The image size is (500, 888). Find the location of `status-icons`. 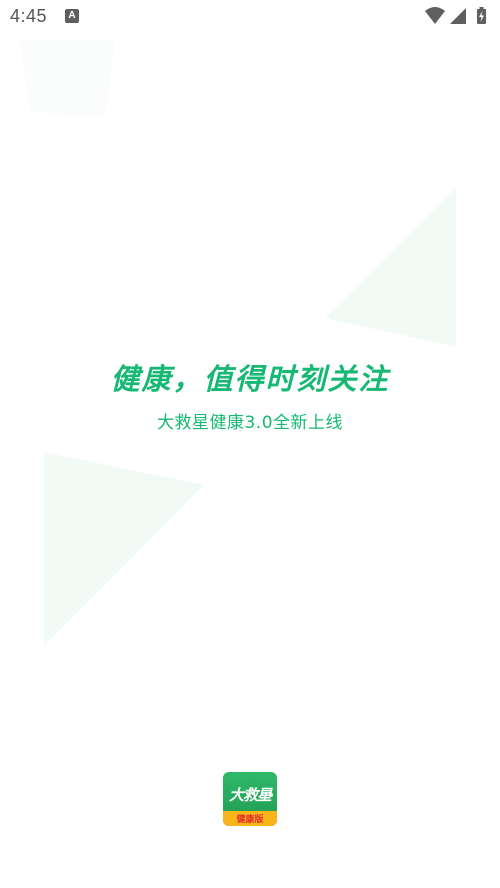

status-icons is located at coordinates (458, 16).